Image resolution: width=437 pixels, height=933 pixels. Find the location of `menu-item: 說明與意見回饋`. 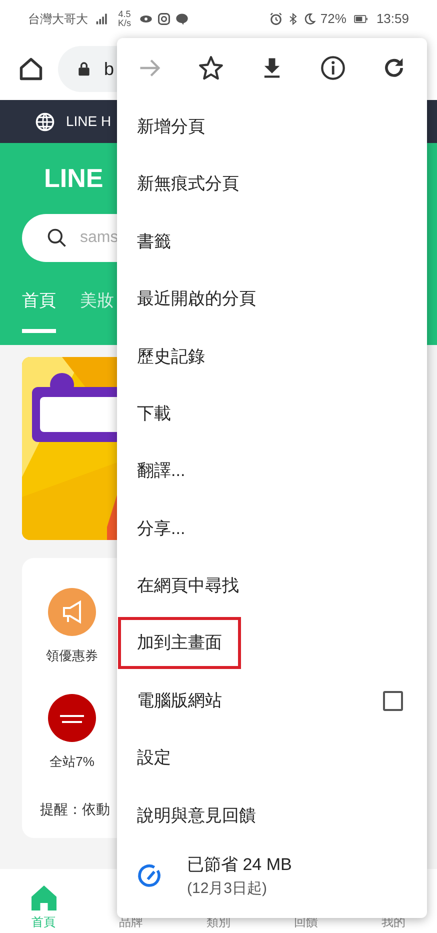

menu-item: 說明與意見回饋 is located at coordinates (196, 815).